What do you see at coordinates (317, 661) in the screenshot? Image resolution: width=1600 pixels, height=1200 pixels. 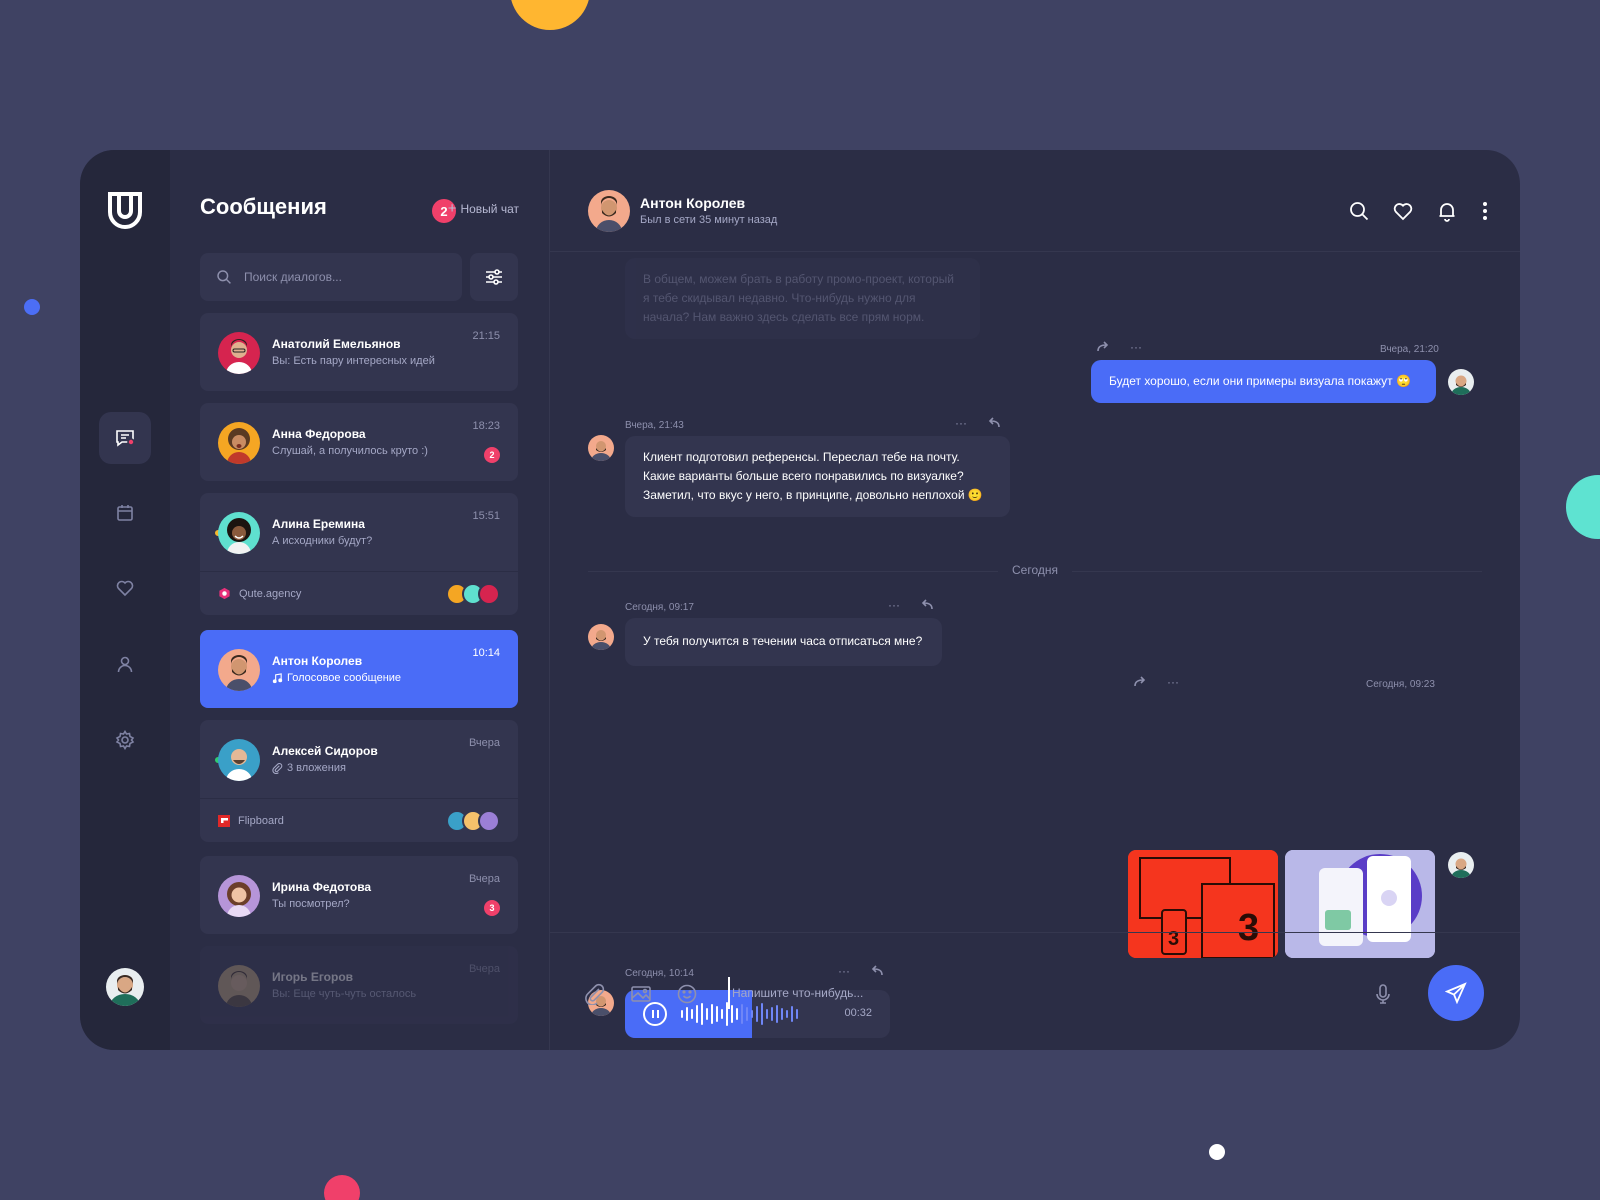 I see `chat-name: Антон Королев` at bounding box center [317, 661].